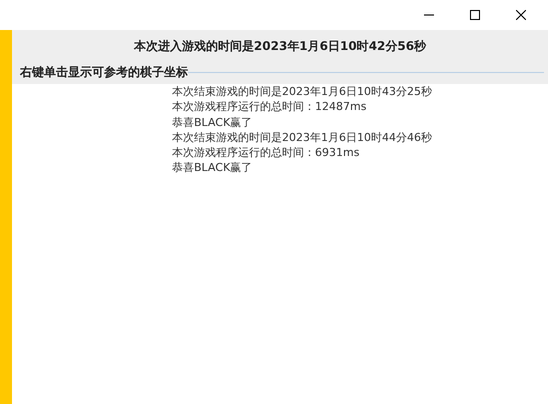 The width and height of the screenshot is (548, 404). What do you see at coordinates (269, 107) in the screenshot?
I see `log-line: 本次游戏程序运行的总时间：12487ms` at bounding box center [269, 107].